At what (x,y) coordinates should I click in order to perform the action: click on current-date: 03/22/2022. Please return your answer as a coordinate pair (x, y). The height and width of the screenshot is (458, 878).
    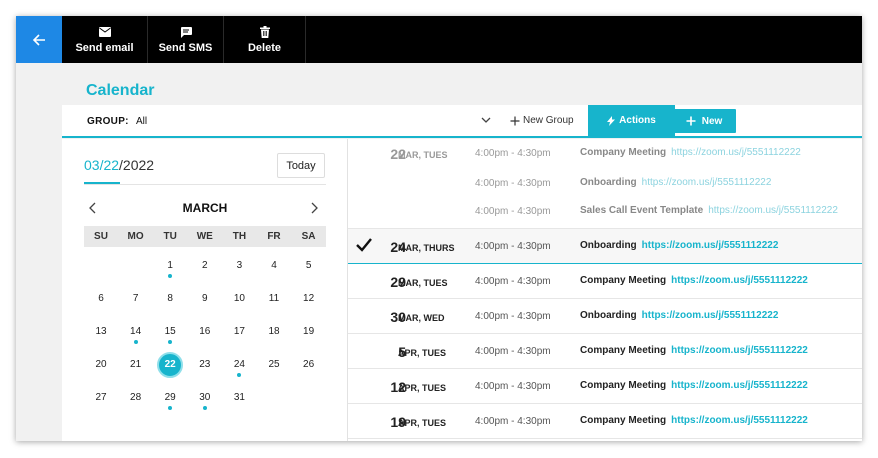
    Looking at the image, I should click on (119, 165).